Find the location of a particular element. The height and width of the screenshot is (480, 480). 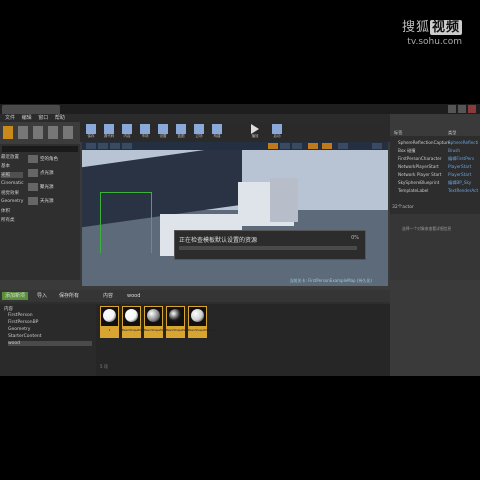

geometry-mode-icon is located at coordinates (68, 132).